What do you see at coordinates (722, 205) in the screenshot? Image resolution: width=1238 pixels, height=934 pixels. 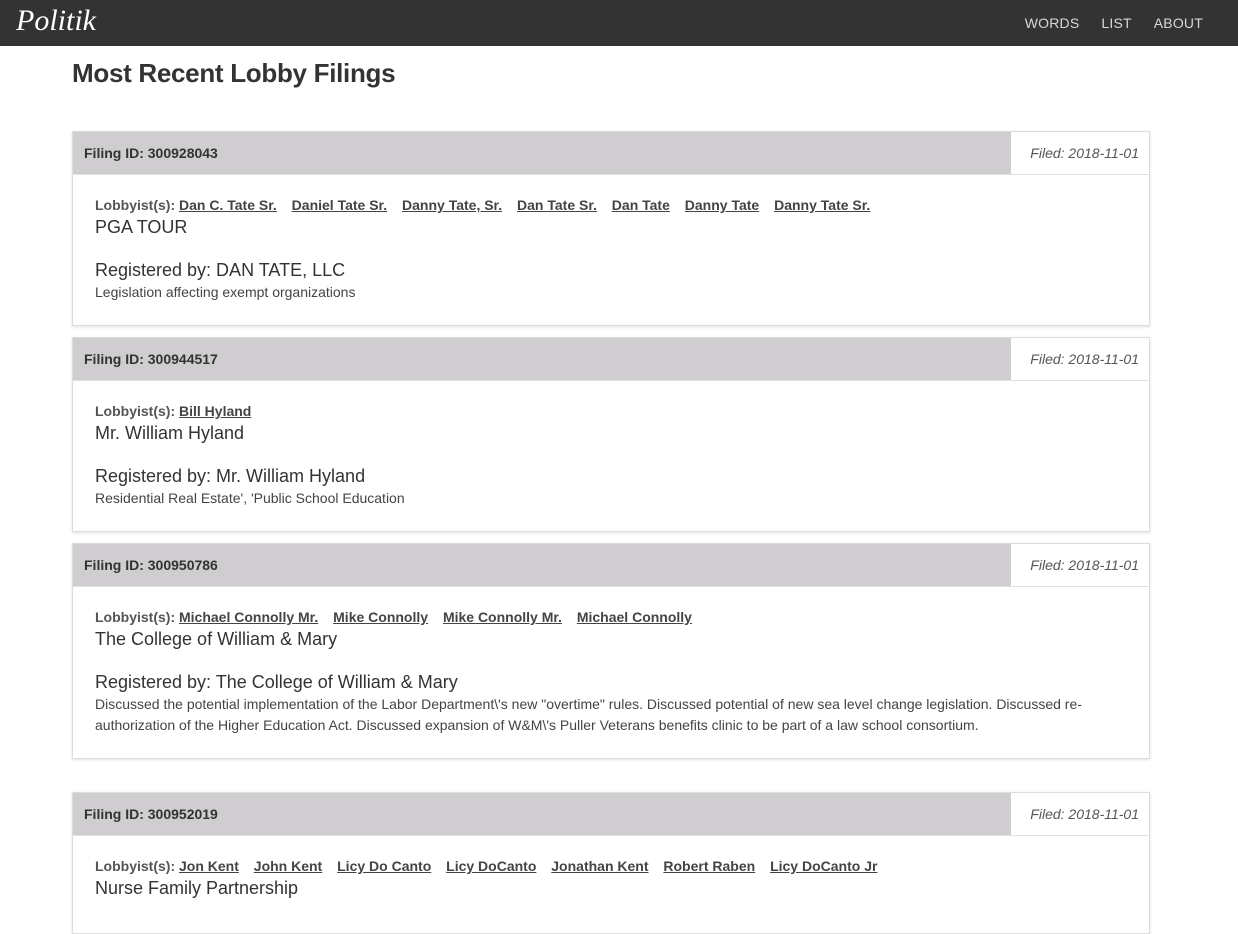 I see `lobbyist-link: Danny Tate` at bounding box center [722, 205].